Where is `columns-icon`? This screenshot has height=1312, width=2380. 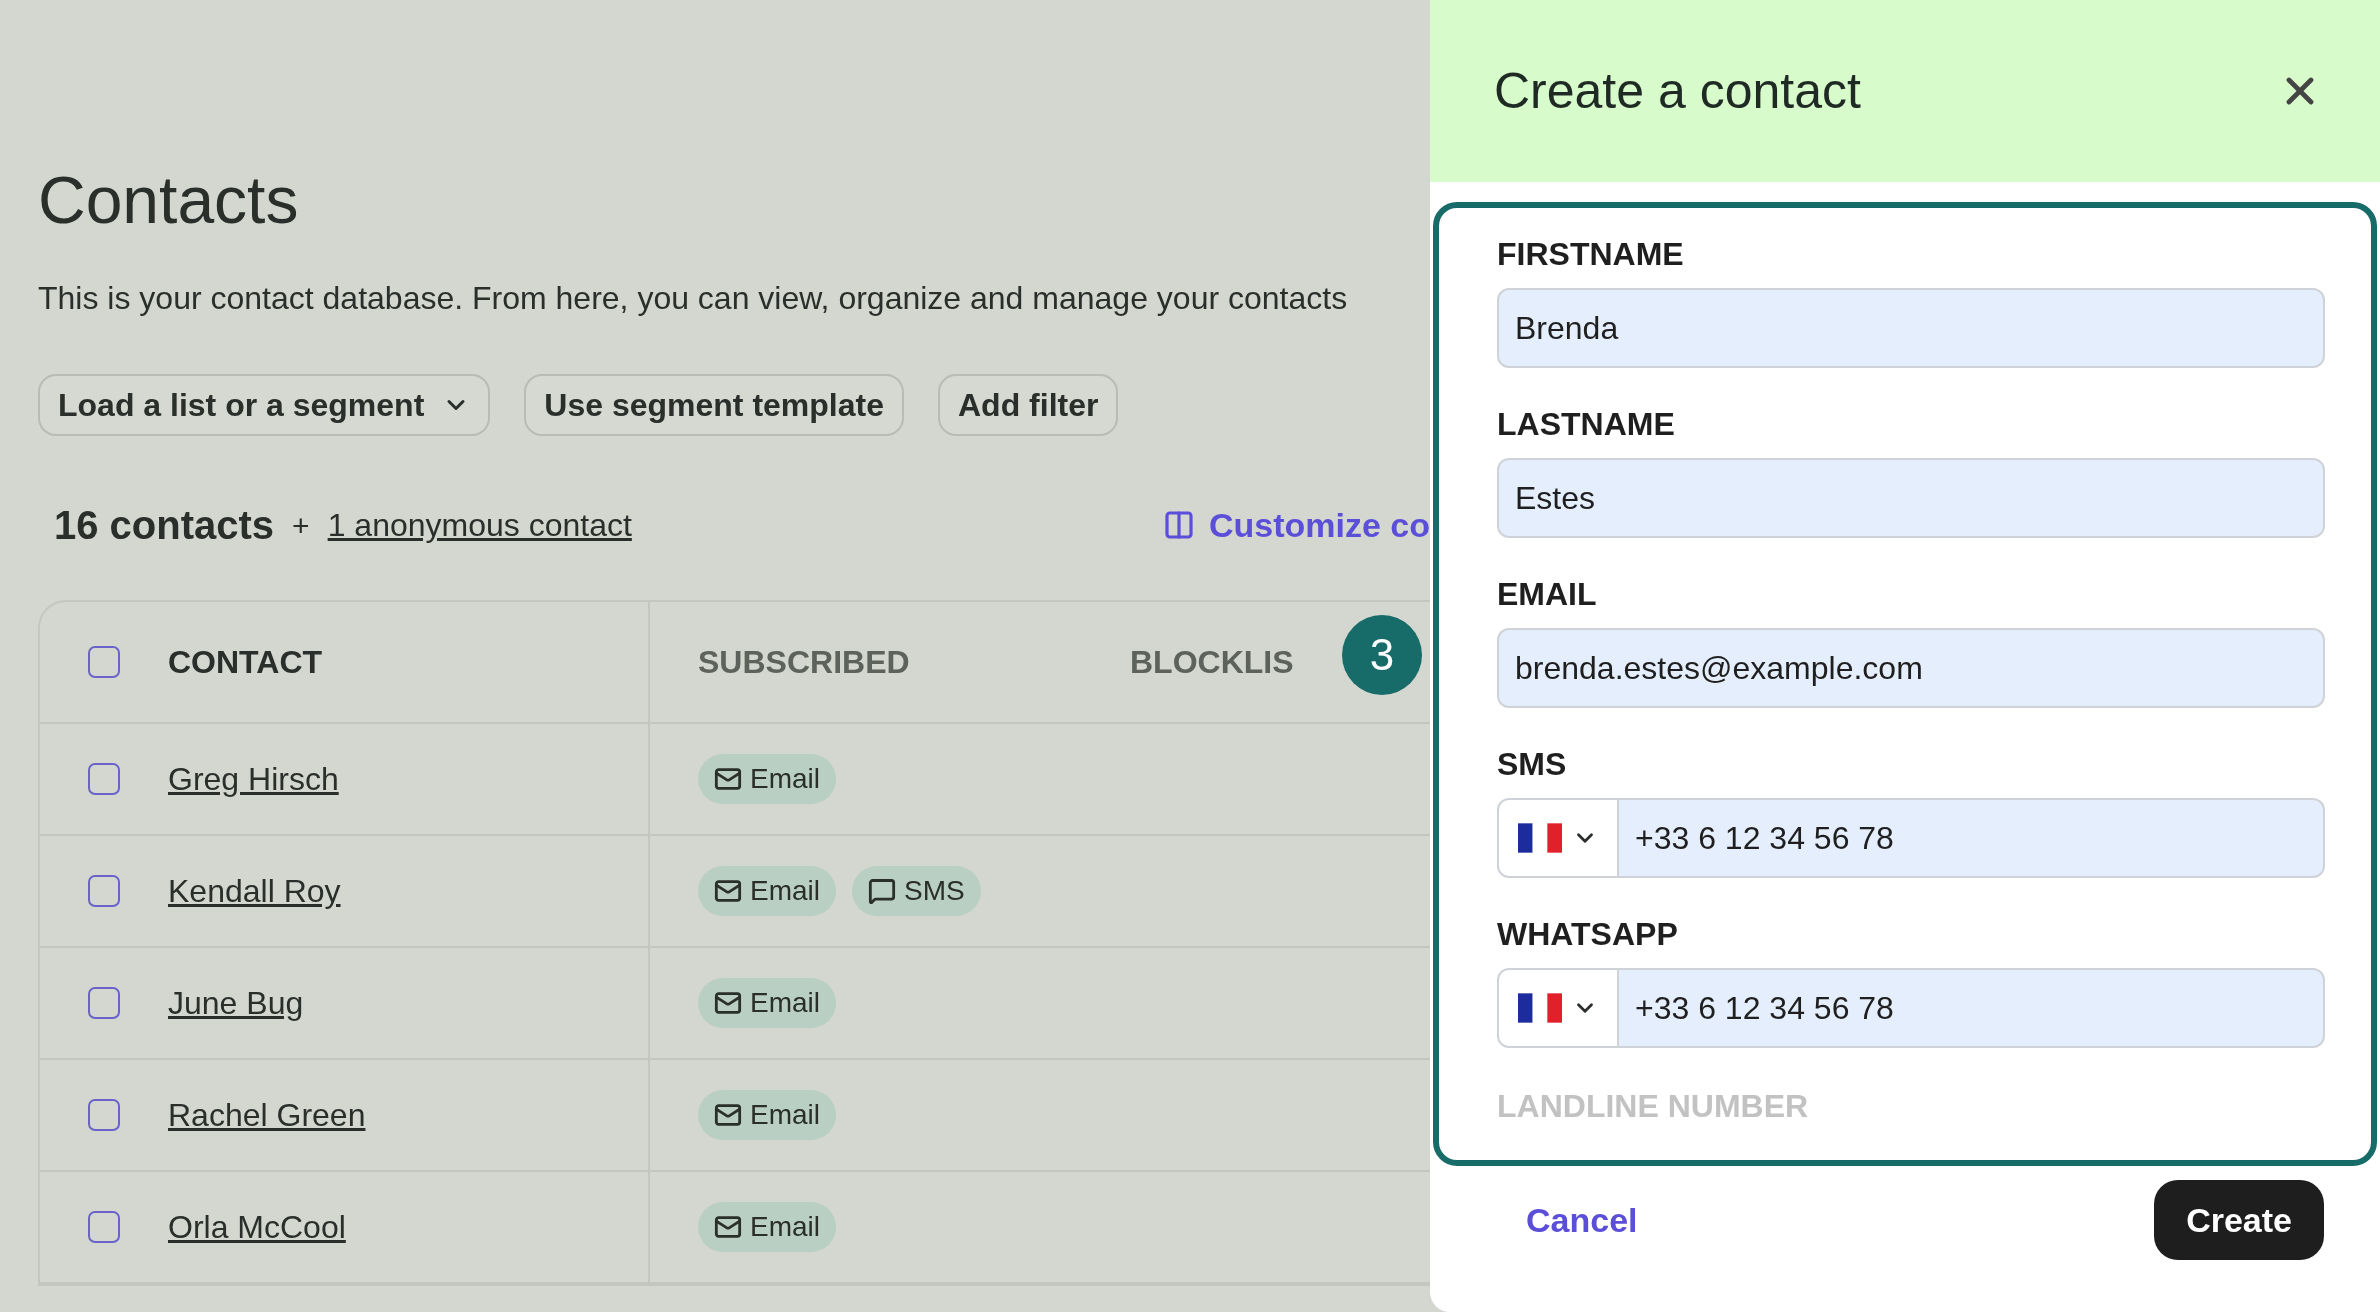
columns-icon is located at coordinates (1178, 525).